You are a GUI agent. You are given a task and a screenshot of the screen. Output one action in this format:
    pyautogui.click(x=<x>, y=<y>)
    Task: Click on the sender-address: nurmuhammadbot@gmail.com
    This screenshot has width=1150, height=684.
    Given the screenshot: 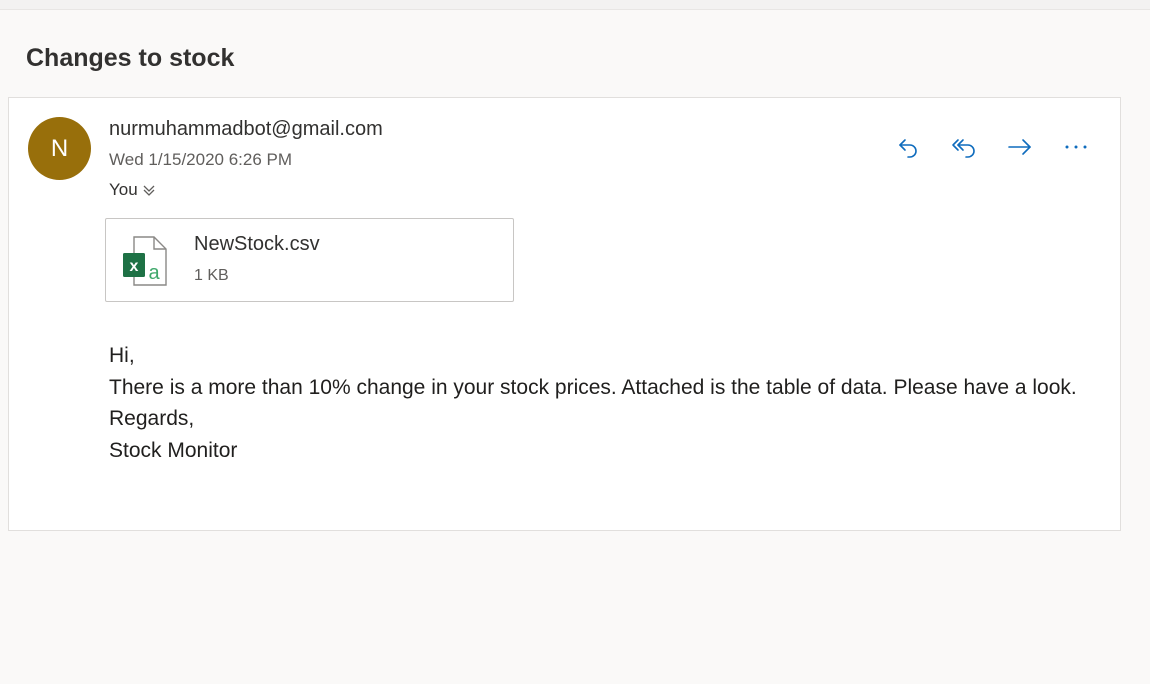 What is the action you would take?
    pyautogui.click(x=246, y=129)
    